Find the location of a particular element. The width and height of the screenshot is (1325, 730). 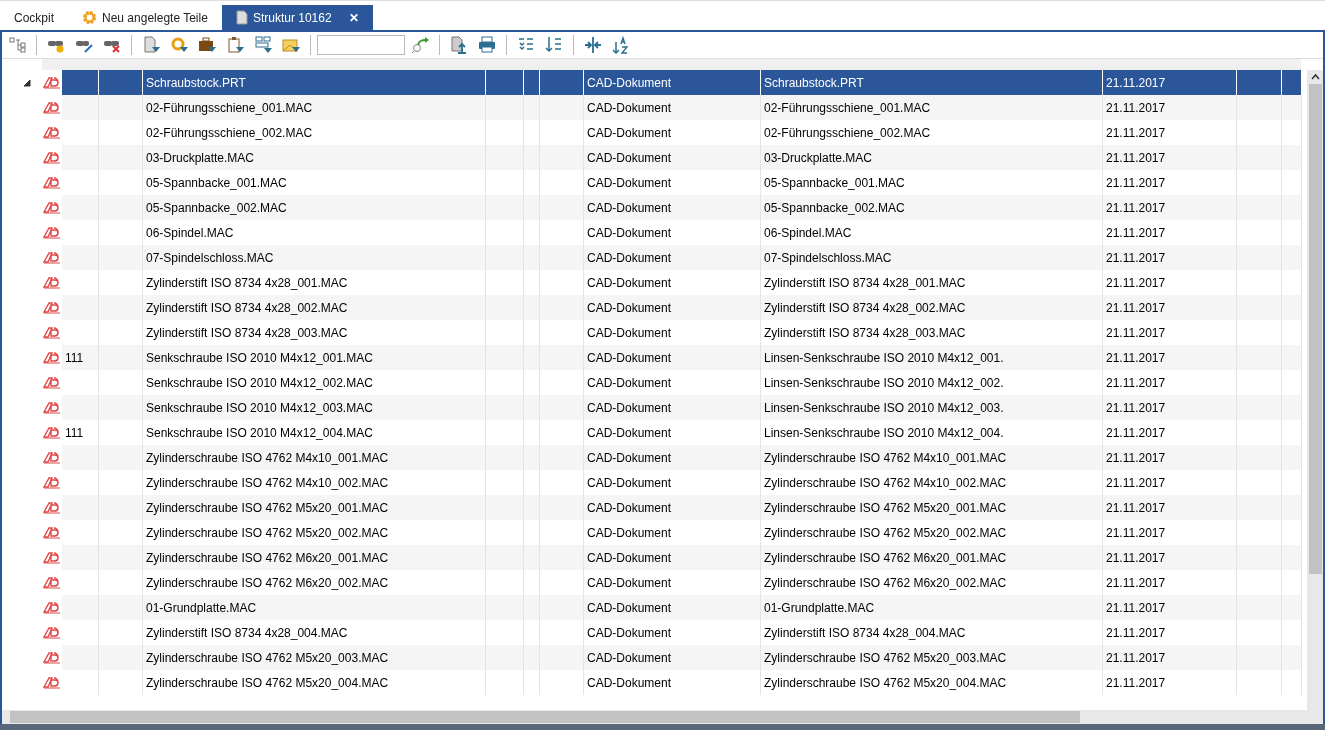

horizontal-scrollbar is located at coordinates (662, 717).